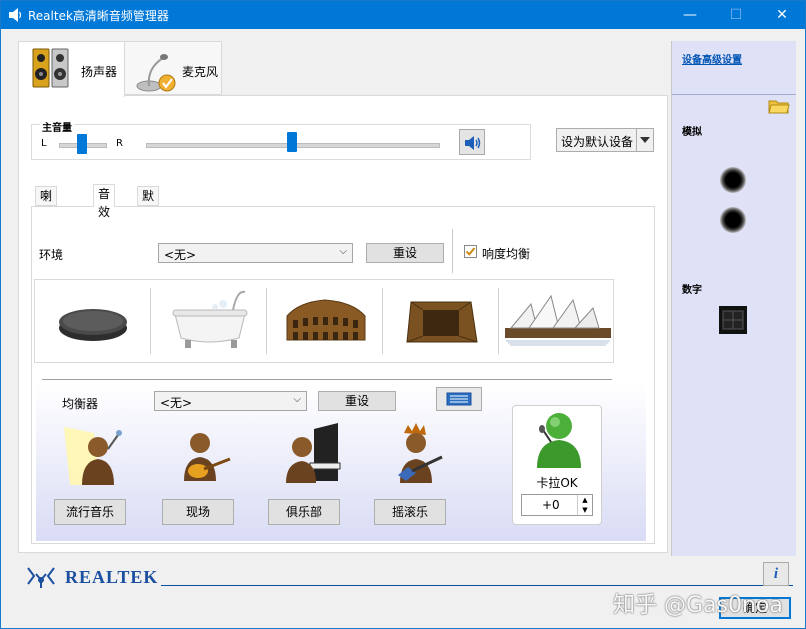  I want to click on stepper-down-icon: ▼, so click(584, 510).